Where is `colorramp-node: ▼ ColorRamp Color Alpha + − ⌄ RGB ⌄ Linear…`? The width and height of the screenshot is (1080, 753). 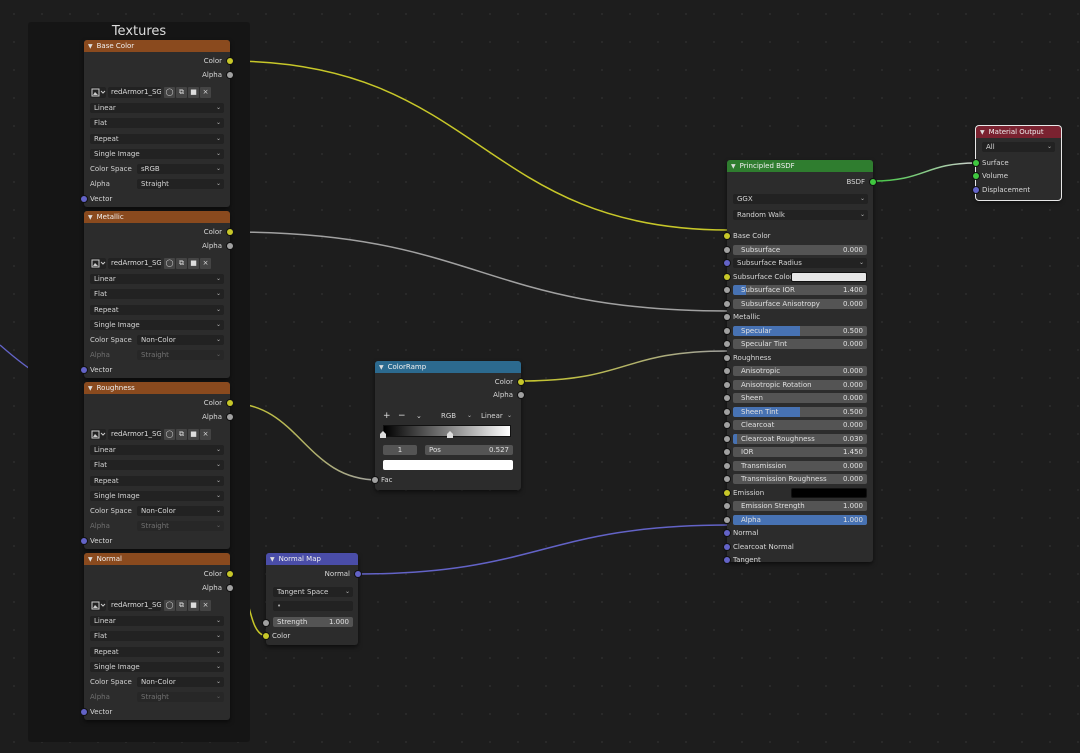 colorramp-node: ▼ ColorRamp Color Alpha + − ⌄ RGB ⌄ Linear… is located at coordinates (448, 425).